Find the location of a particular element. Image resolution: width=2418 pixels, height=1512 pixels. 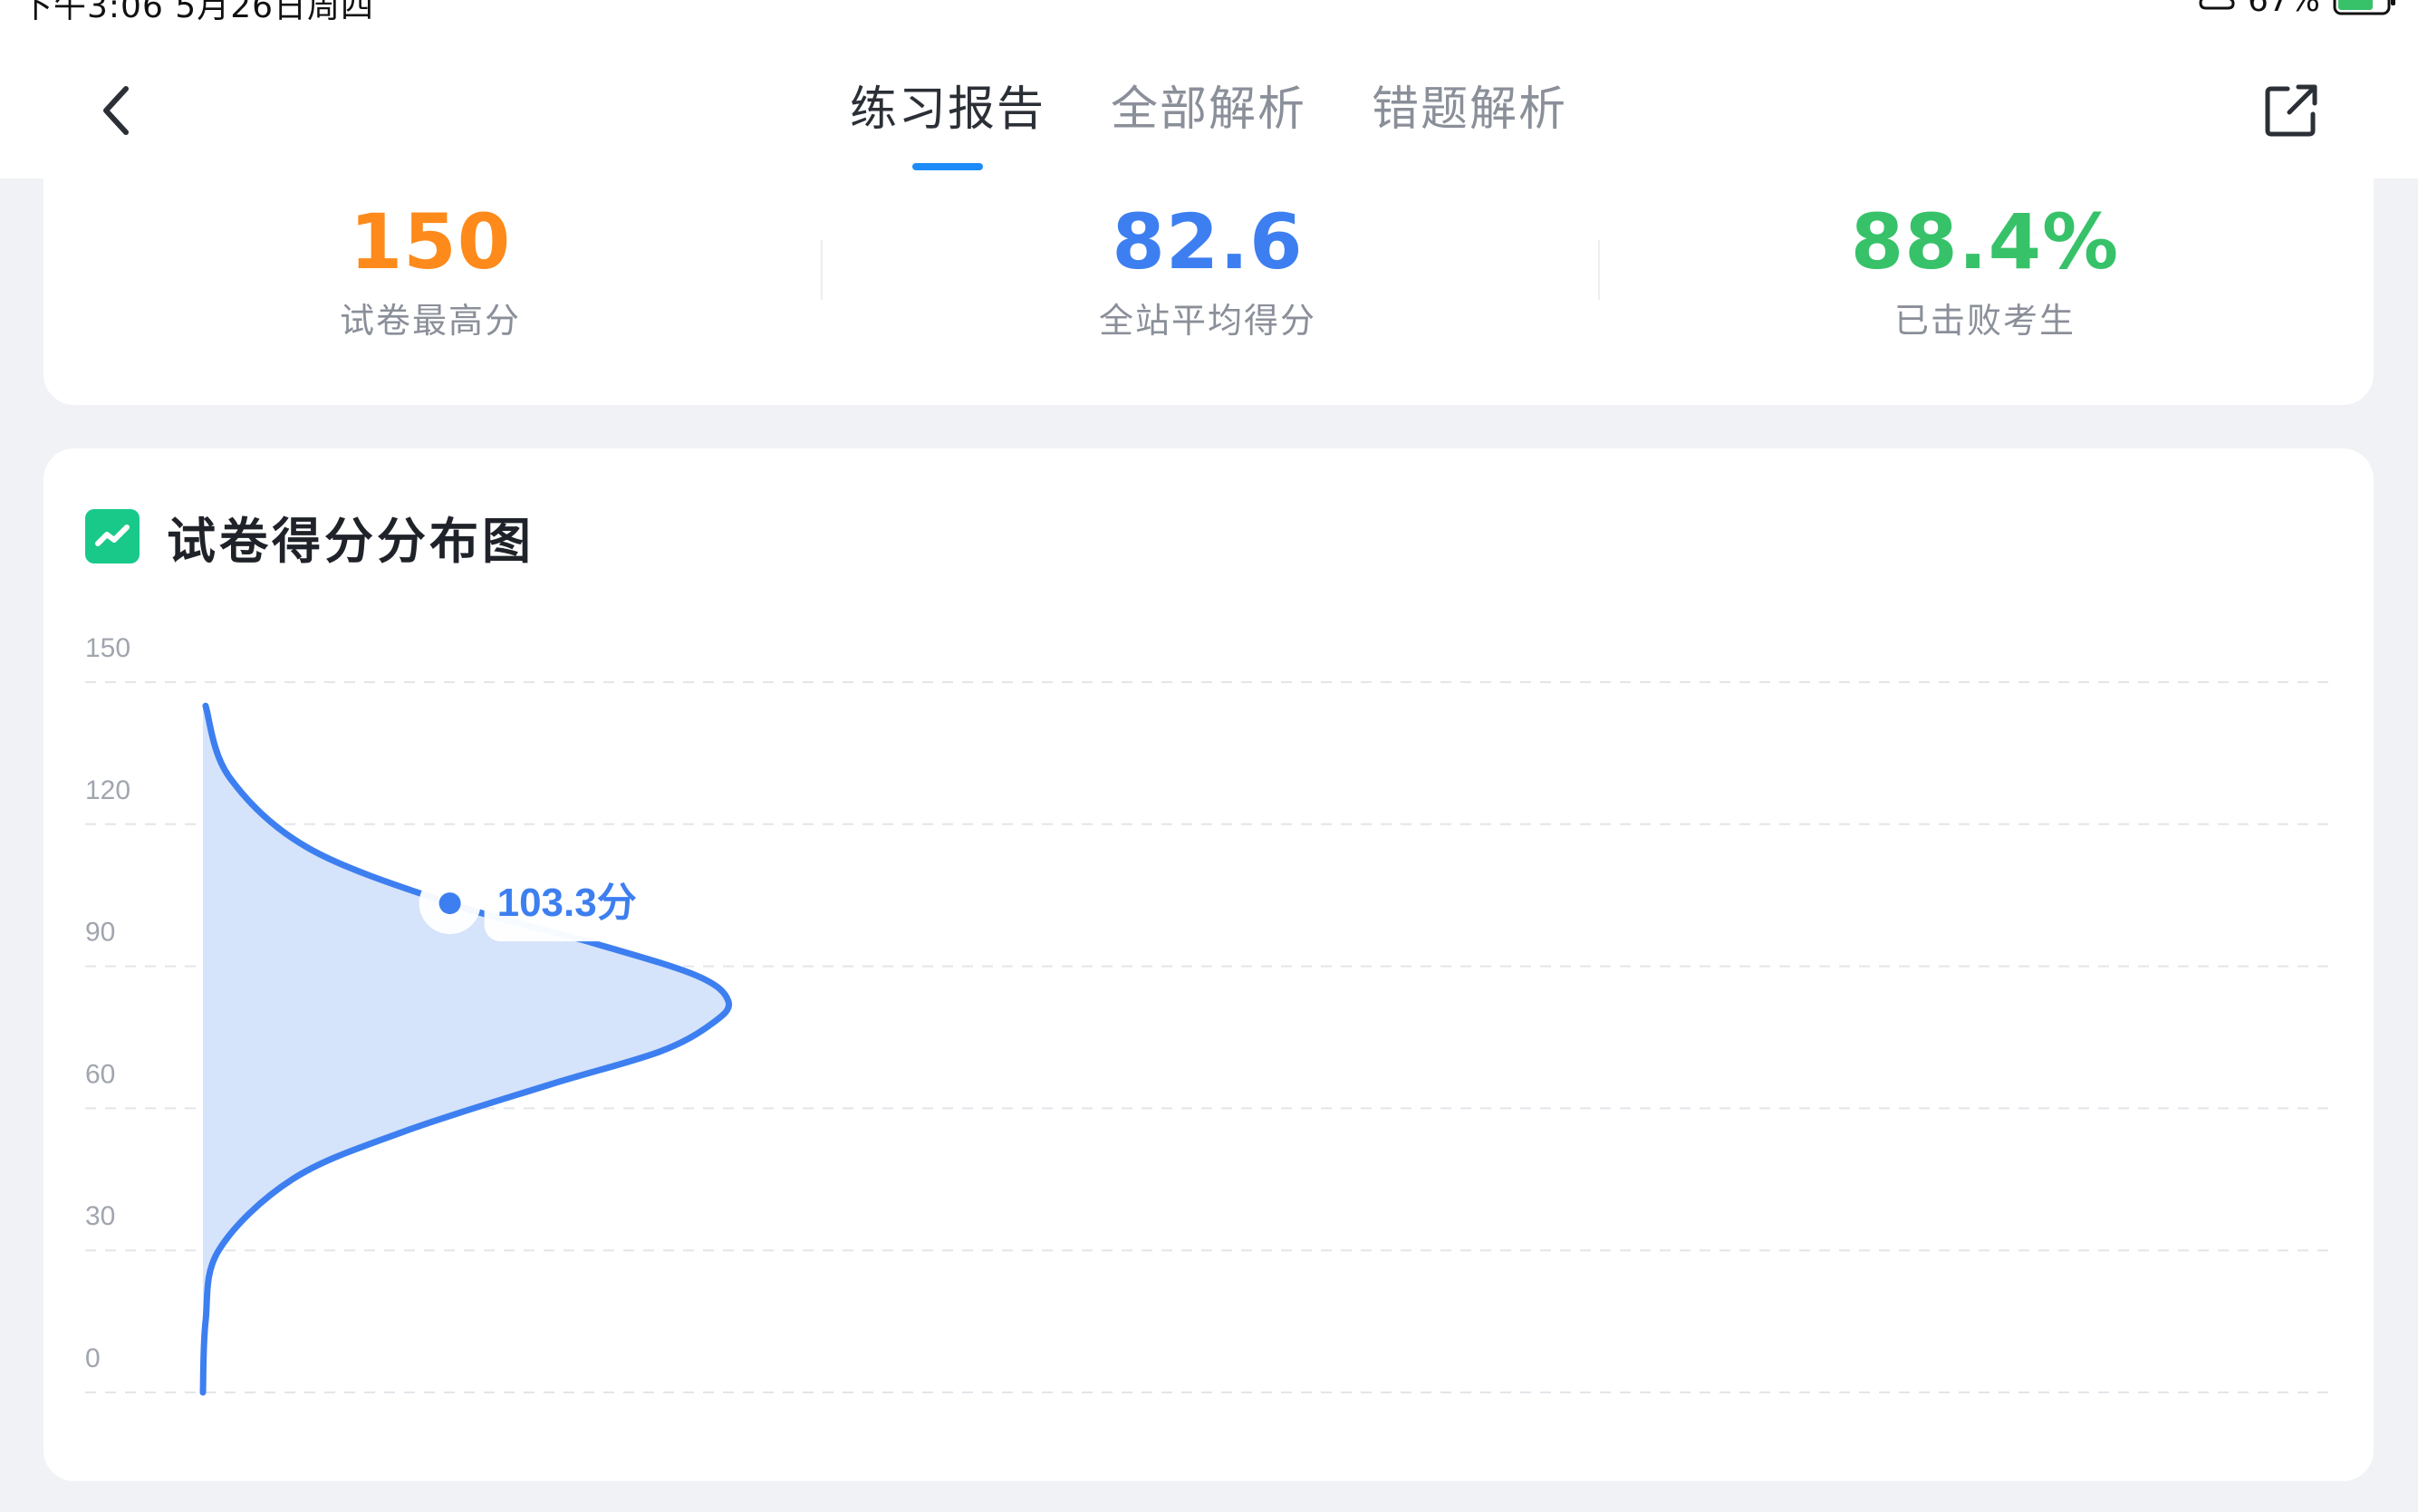

stat-label: 已击败考生 is located at coordinates (1984, 321).